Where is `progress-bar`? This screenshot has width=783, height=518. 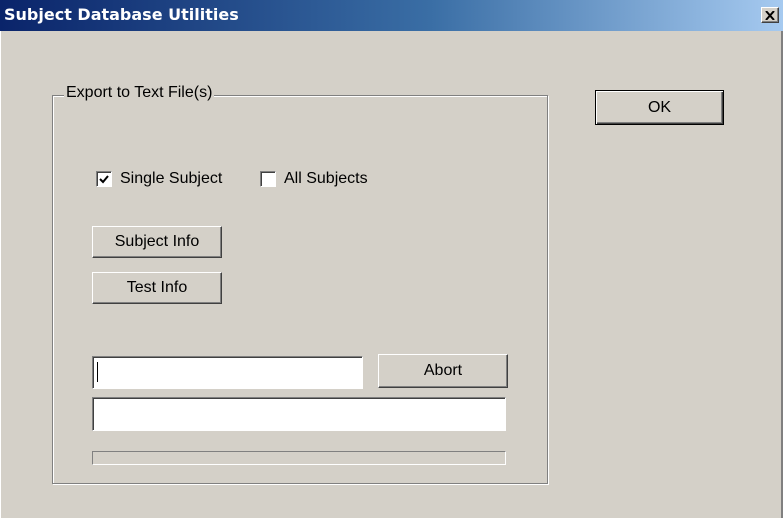
progress-bar is located at coordinates (299, 458).